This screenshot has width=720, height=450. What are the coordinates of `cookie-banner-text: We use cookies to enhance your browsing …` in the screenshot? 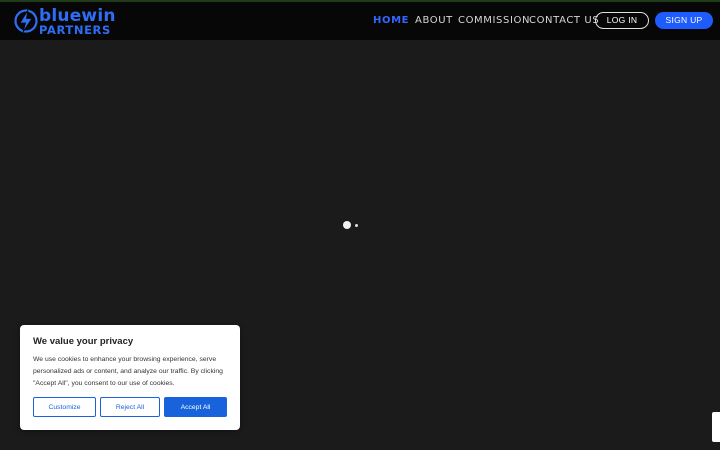 It's located at (128, 371).